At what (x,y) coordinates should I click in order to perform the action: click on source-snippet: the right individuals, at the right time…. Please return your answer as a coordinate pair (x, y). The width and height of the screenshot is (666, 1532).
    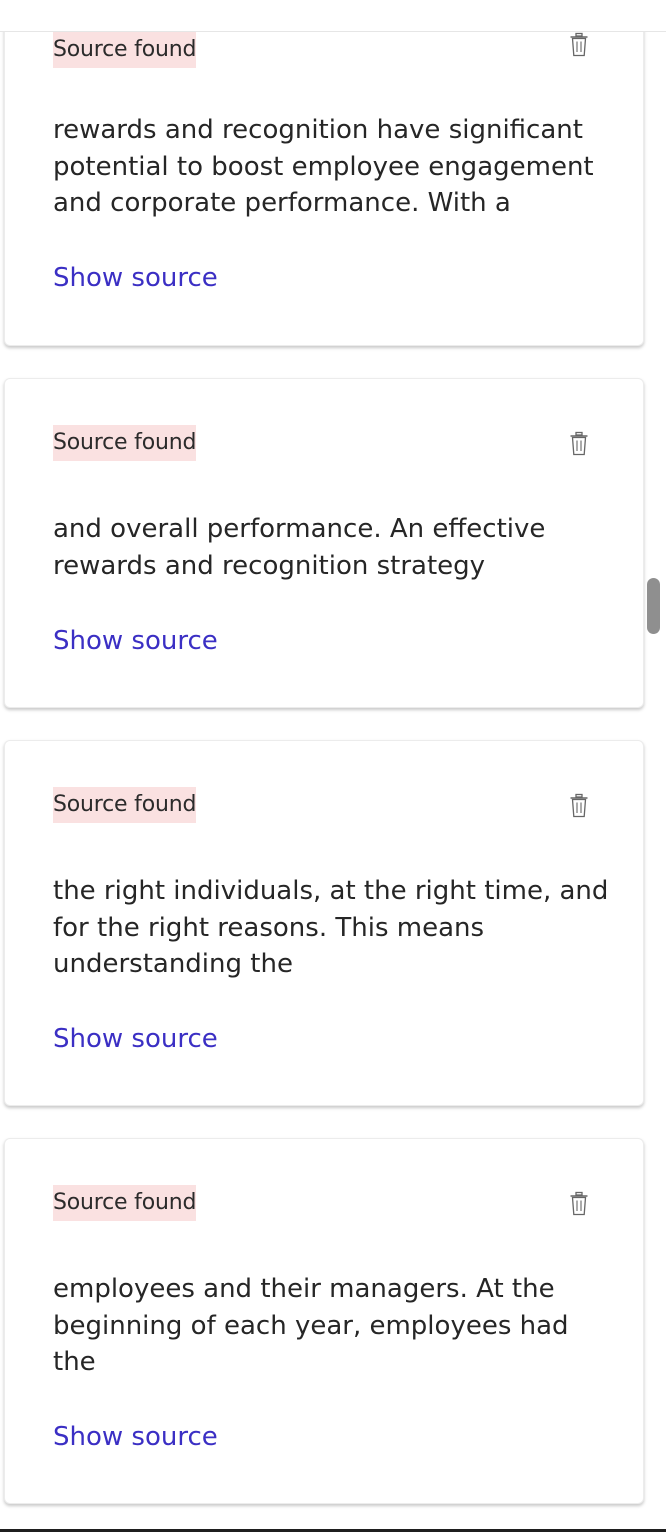
    Looking at the image, I should click on (331, 927).